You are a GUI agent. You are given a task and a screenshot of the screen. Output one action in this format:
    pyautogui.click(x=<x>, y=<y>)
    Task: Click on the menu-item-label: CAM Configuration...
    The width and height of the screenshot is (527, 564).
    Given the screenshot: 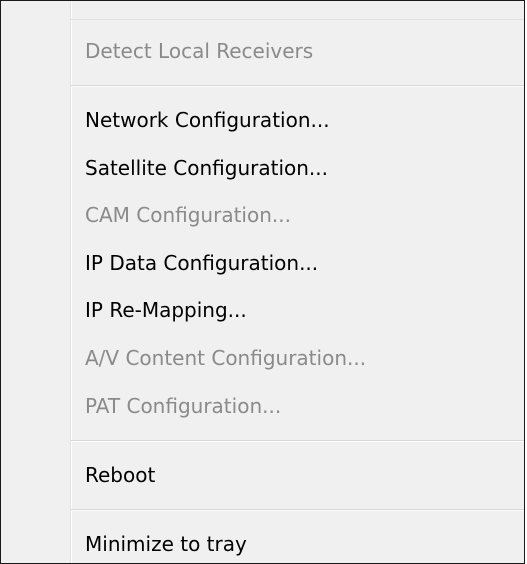 What is the action you would take?
    pyautogui.click(x=188, y=215)
    